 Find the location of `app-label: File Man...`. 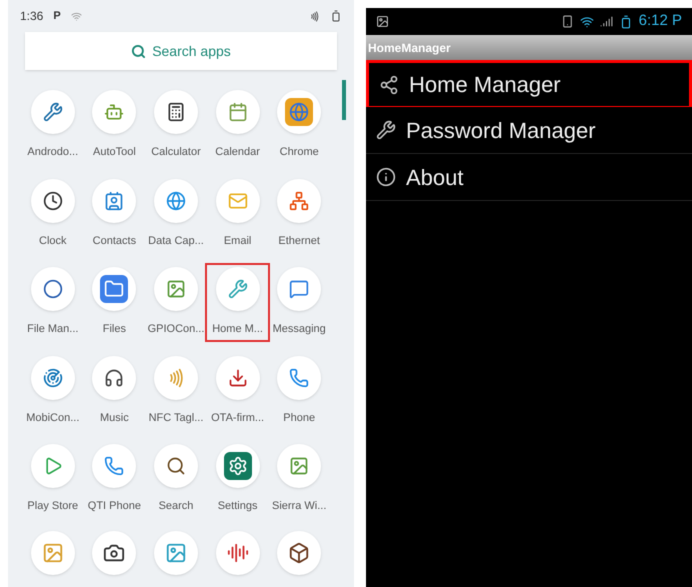

app-label: File Man... is located at coordinates (52, 329).